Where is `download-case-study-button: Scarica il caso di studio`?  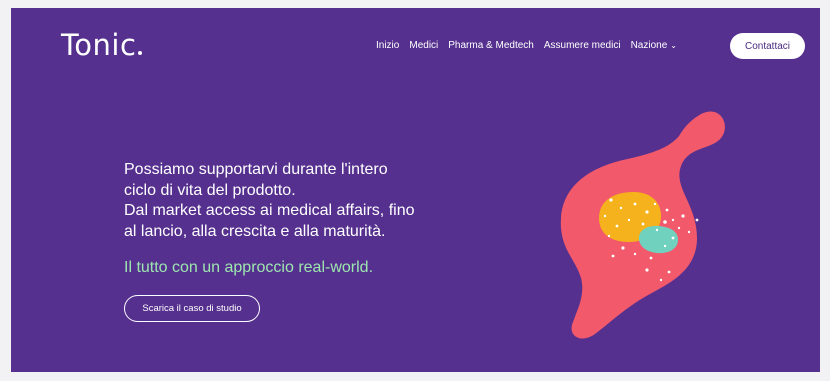
download-case-study-button: Scarica il caso di studio is located at coordinates (192, 308).